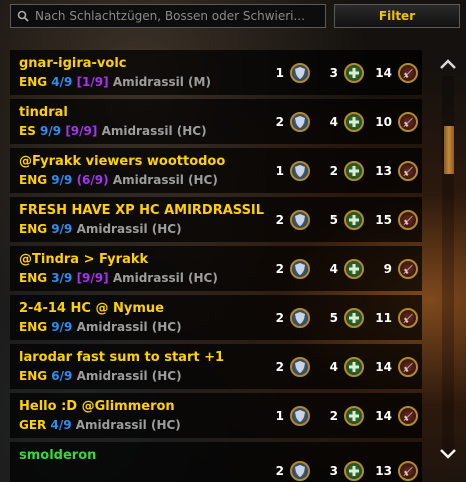 This screenshot has height=482, width=466. I want to click on group-details: ES 9/9 [9/9] Amidrassil (HC), so click(113, 131).